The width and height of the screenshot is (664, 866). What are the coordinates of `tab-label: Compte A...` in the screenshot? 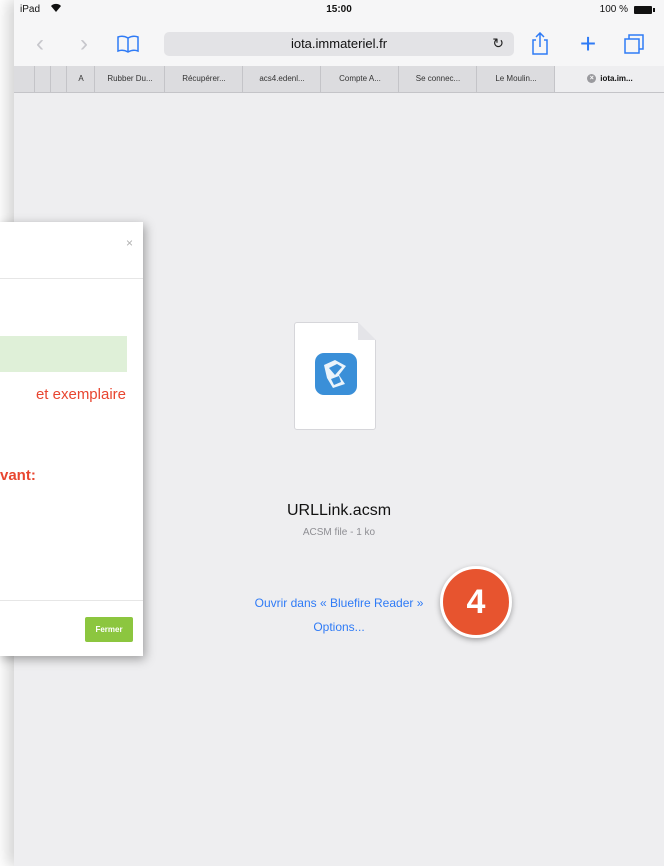 It's located at (360, 78).